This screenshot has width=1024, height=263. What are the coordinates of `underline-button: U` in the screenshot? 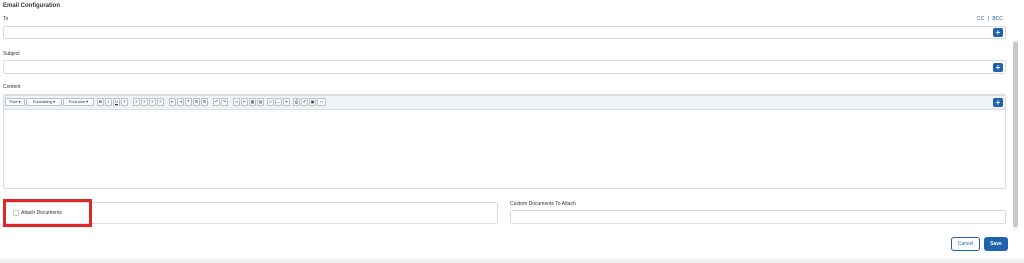 It's located at (116, 102).